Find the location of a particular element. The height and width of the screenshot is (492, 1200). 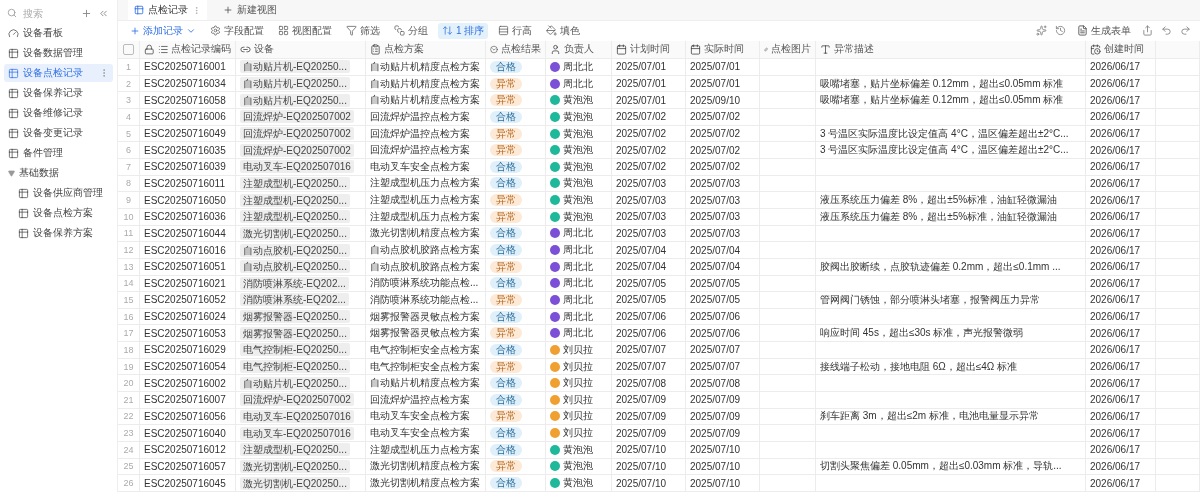

share-icon is located at coordinates (1147, 31).